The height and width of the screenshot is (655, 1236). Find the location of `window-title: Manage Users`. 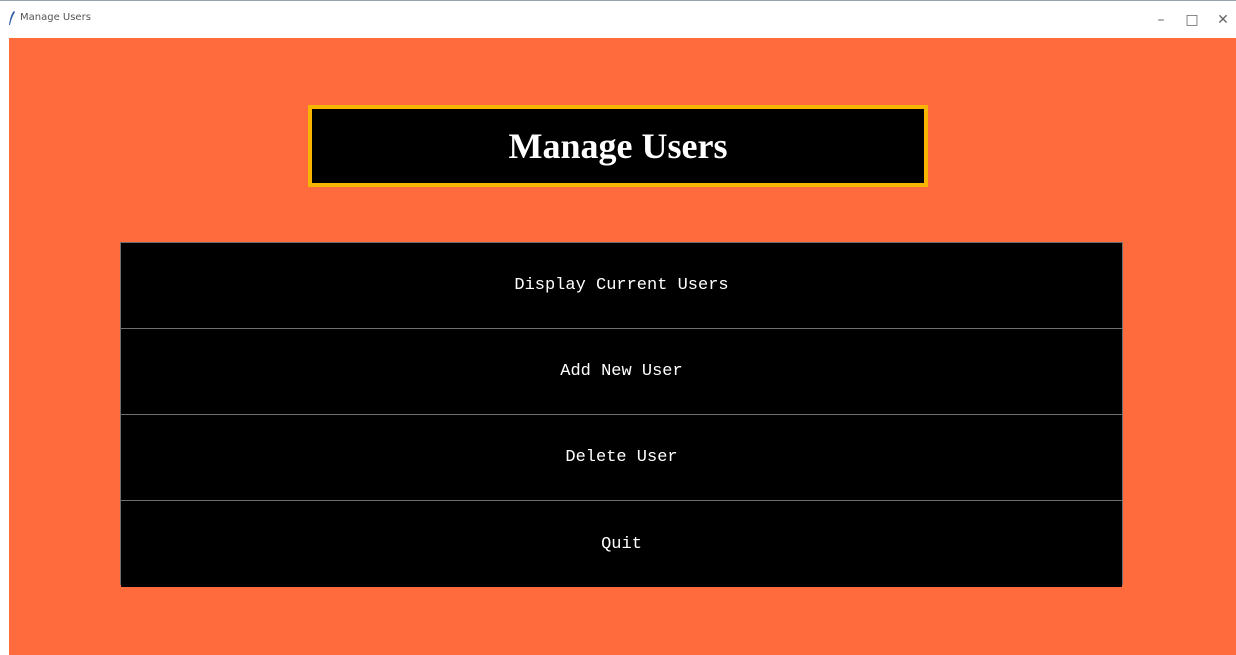

window-title: Manage Users is located at coordinates (55, 17).